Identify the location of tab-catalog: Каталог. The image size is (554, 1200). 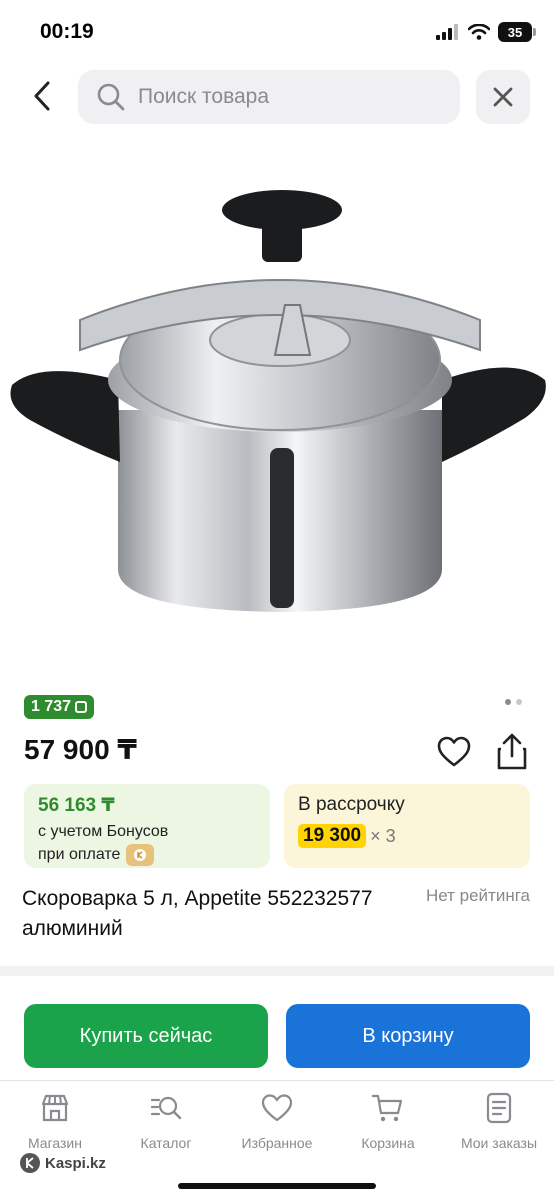
(166, 1121).